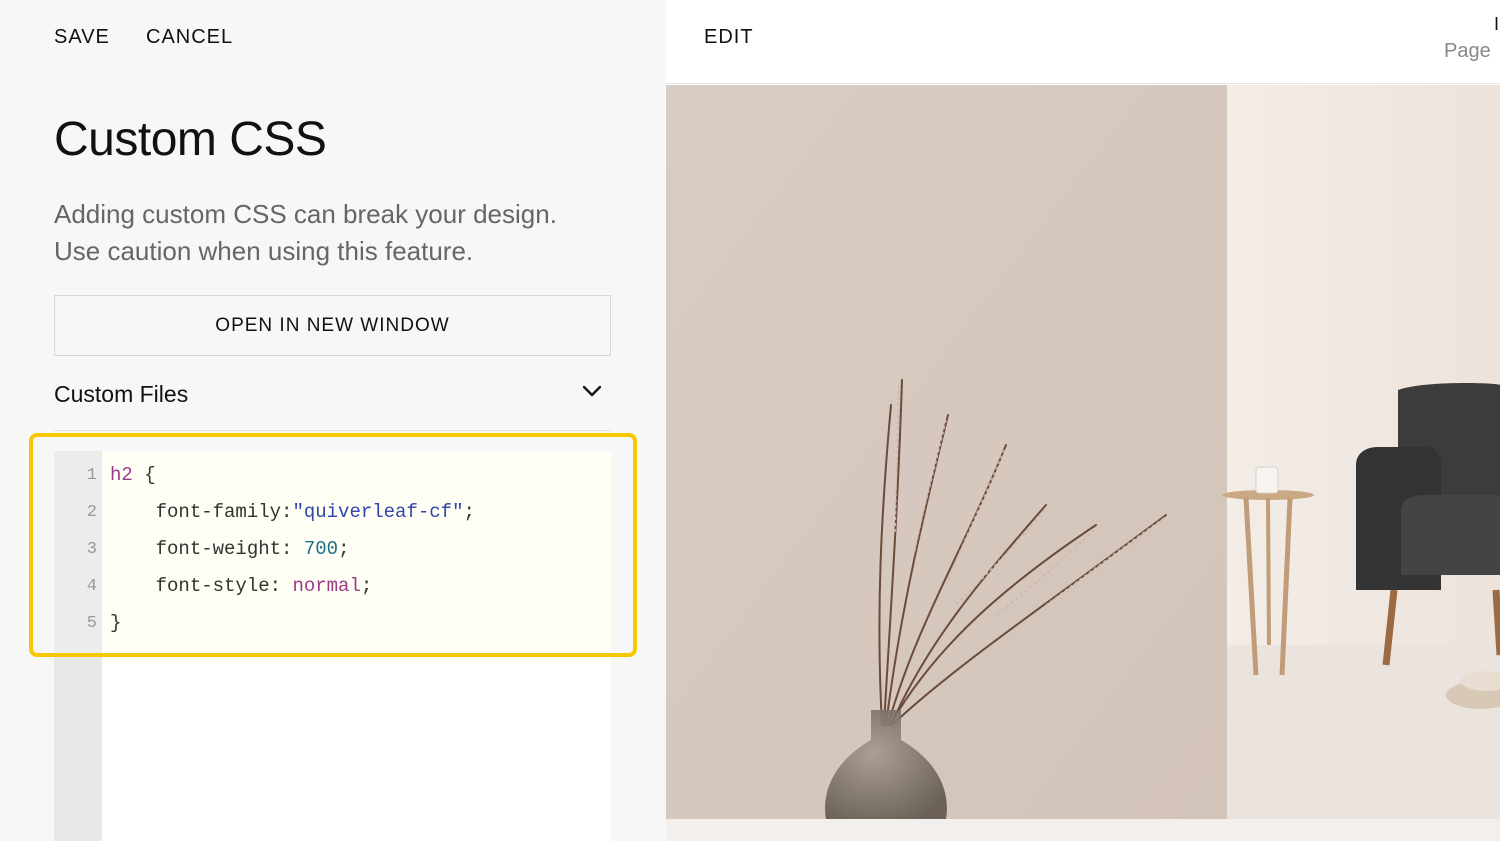  I want to click on code-token: h2, so click(121, 475).